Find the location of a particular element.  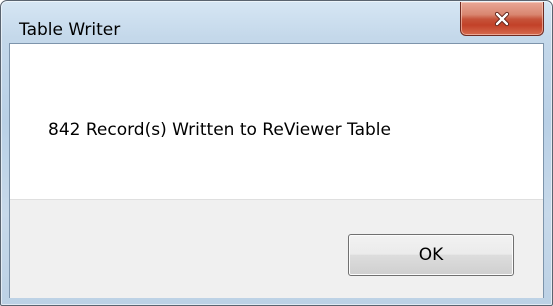

ok-button: OK is located at coordinates (431, 255).